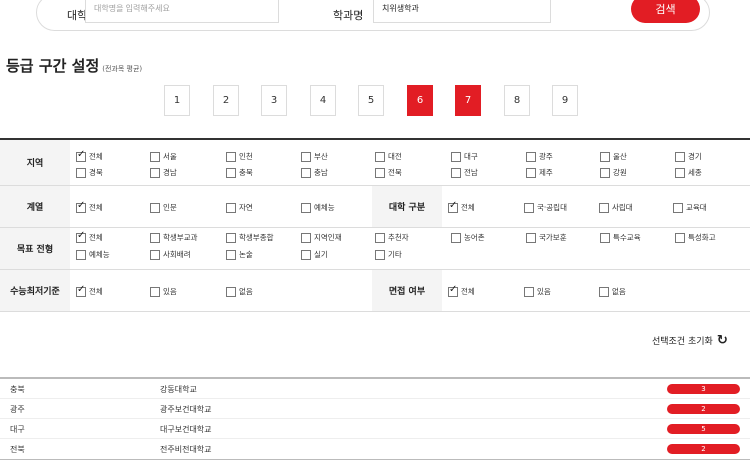  I want to click on track-option-1: 인문, so click(163, 207).